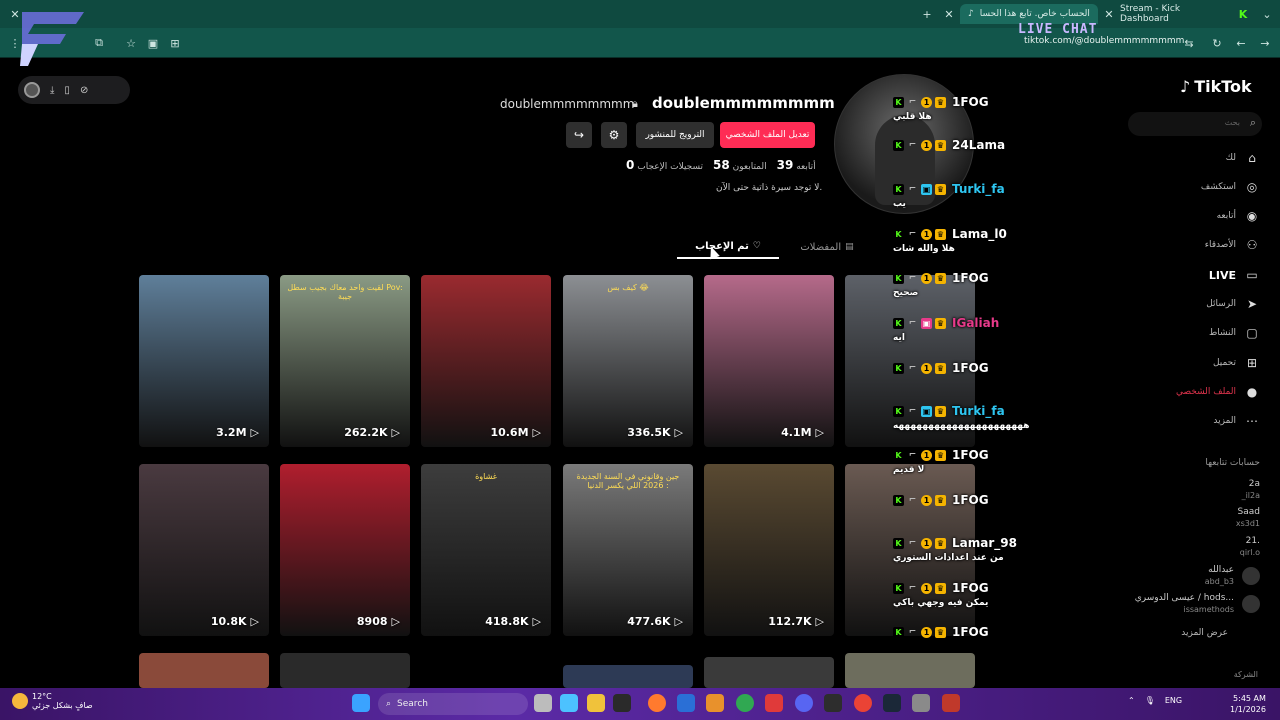 Image resolution: width=1280 pixels, height=720 pixels. Describe the element at coordinates (614, 135) in the screenshot. I see `settings-button: ⚙` at that location.